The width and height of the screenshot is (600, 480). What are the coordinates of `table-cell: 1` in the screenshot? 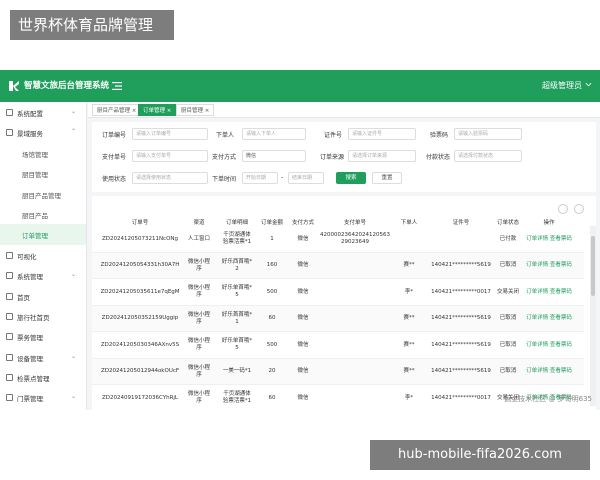 It's located at (272, 238).